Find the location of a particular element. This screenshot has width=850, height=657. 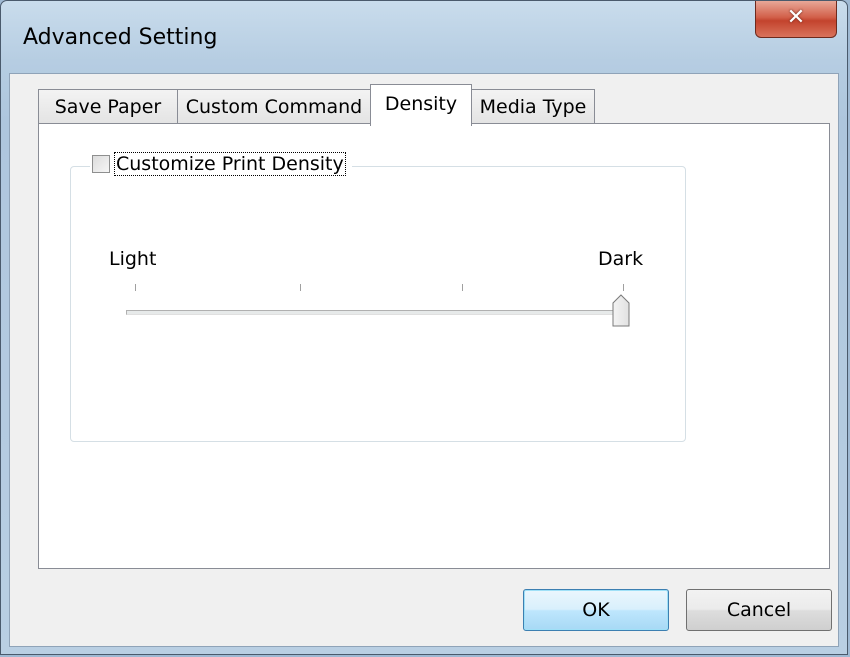

density-slider-thumb is located at coordinates (621, 311).